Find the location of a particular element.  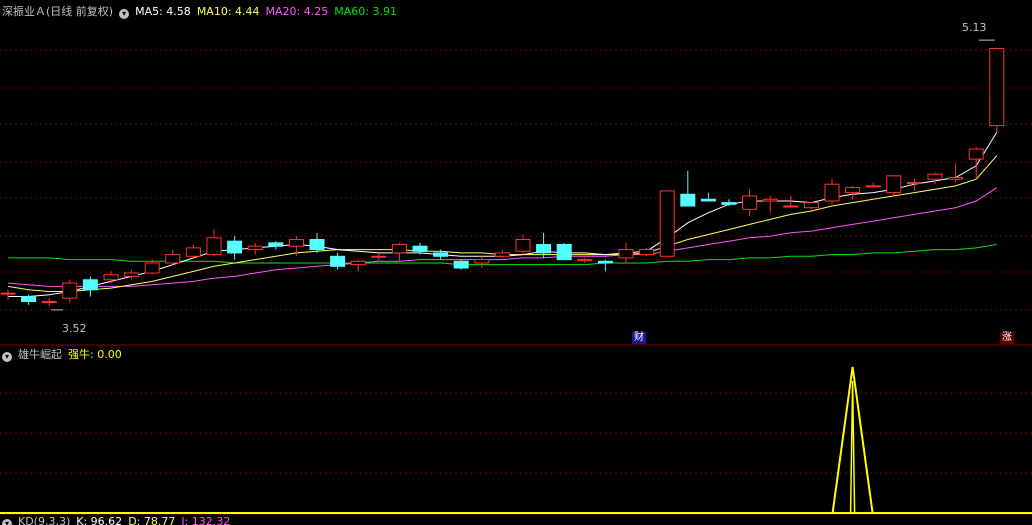

ma20-value: MA20: 4.25 is located at coordinates (297, 11).